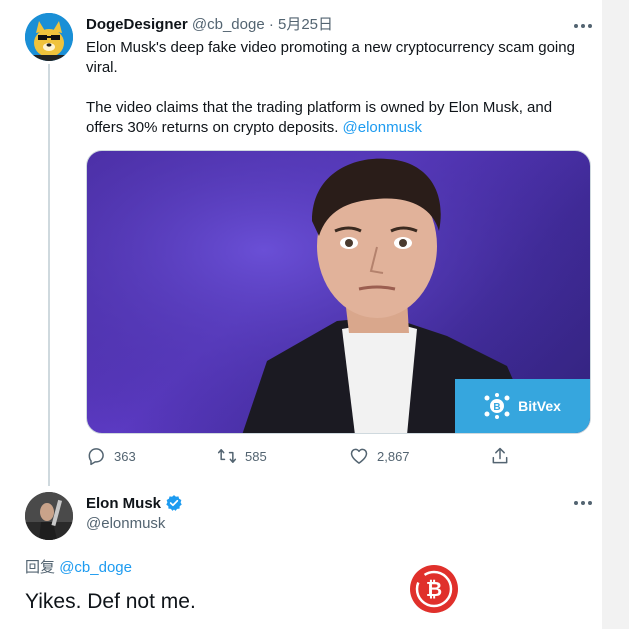 This screenshot has width=629, height=629. What do you see at coordinates (227, 456) in the screenshot?
I see `retweet-icon` at bounding box center [227, 456].